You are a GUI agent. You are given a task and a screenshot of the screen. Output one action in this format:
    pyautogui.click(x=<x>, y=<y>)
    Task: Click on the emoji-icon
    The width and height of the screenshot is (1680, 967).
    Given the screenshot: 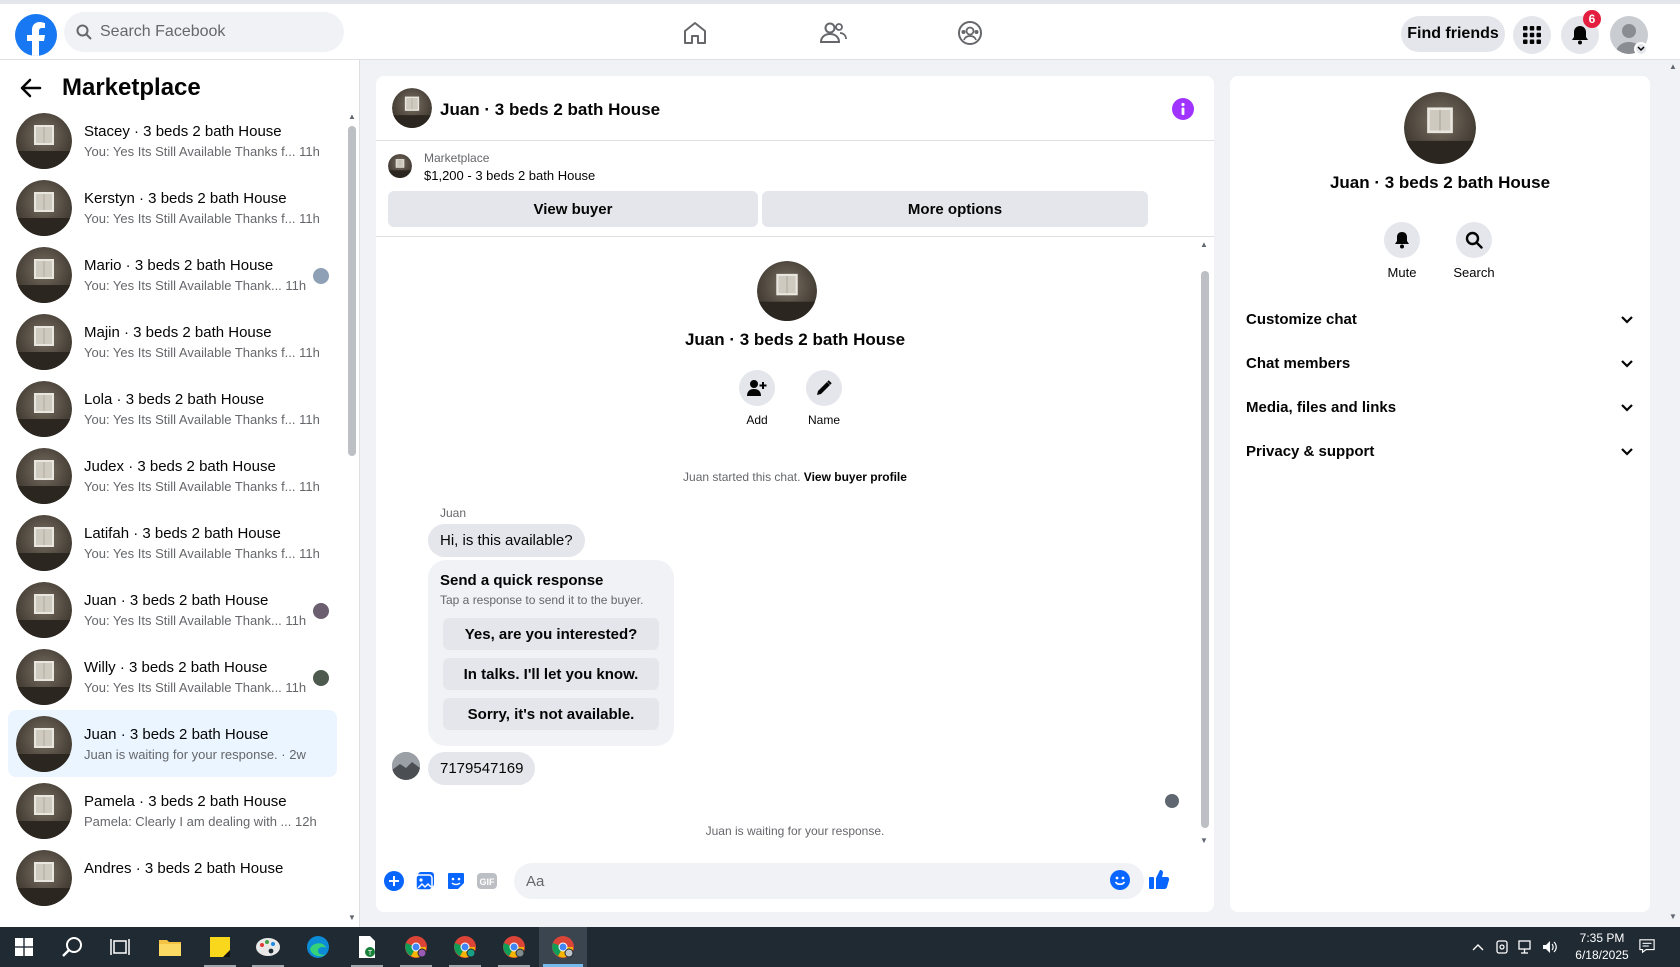 What is the action you would take?
    pyautogui.click(x=1120, y=880)
    